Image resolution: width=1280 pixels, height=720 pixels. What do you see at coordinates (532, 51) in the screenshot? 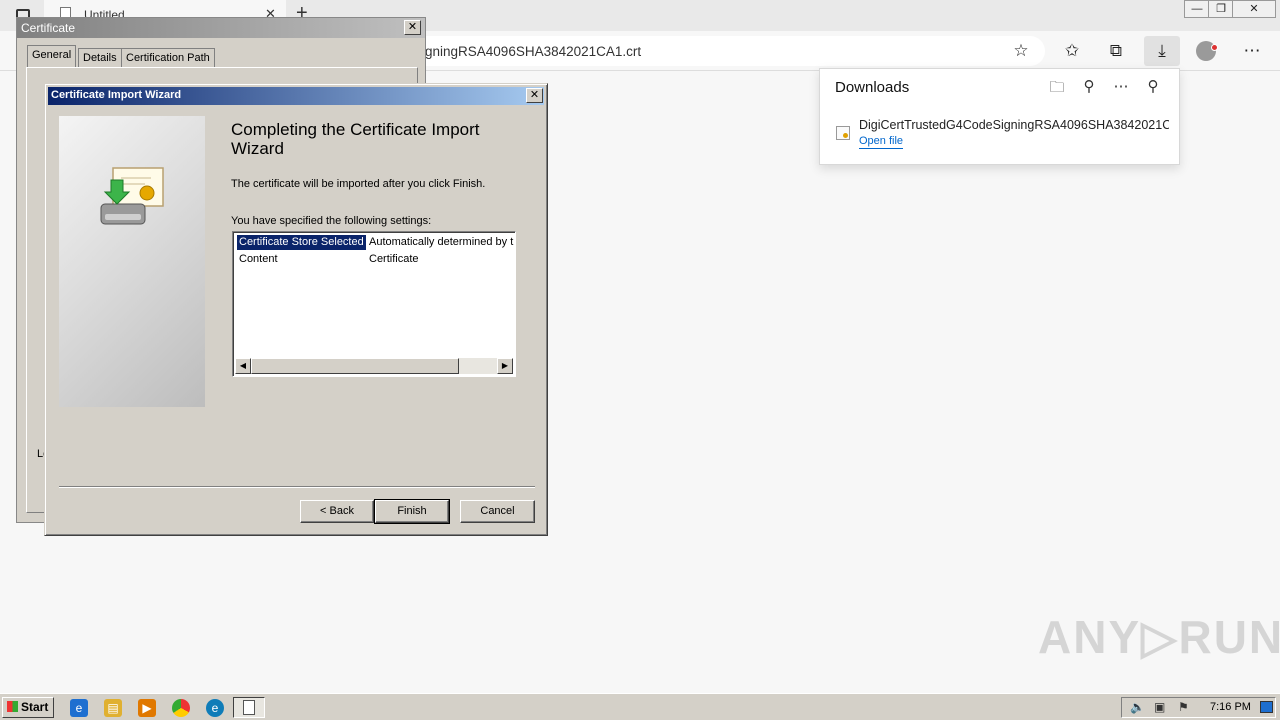
I see `address-text: igningRSA4096SHA3842021CA1.crt` at bounding box center [532, 51].